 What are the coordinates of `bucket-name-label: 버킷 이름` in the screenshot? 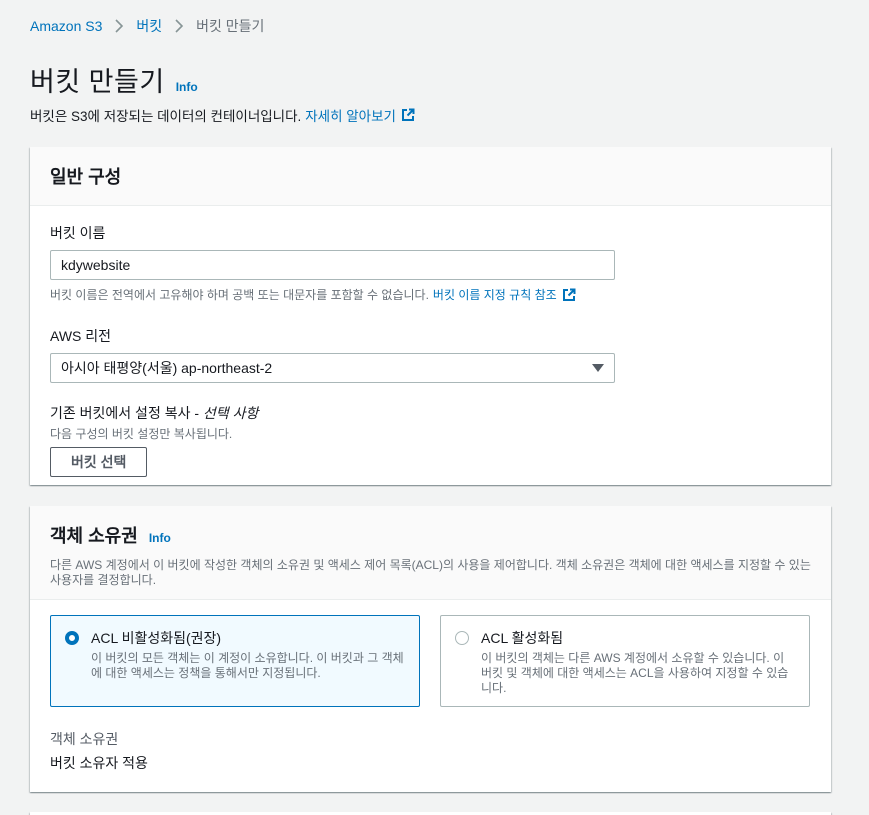 It's located at (78, 233).